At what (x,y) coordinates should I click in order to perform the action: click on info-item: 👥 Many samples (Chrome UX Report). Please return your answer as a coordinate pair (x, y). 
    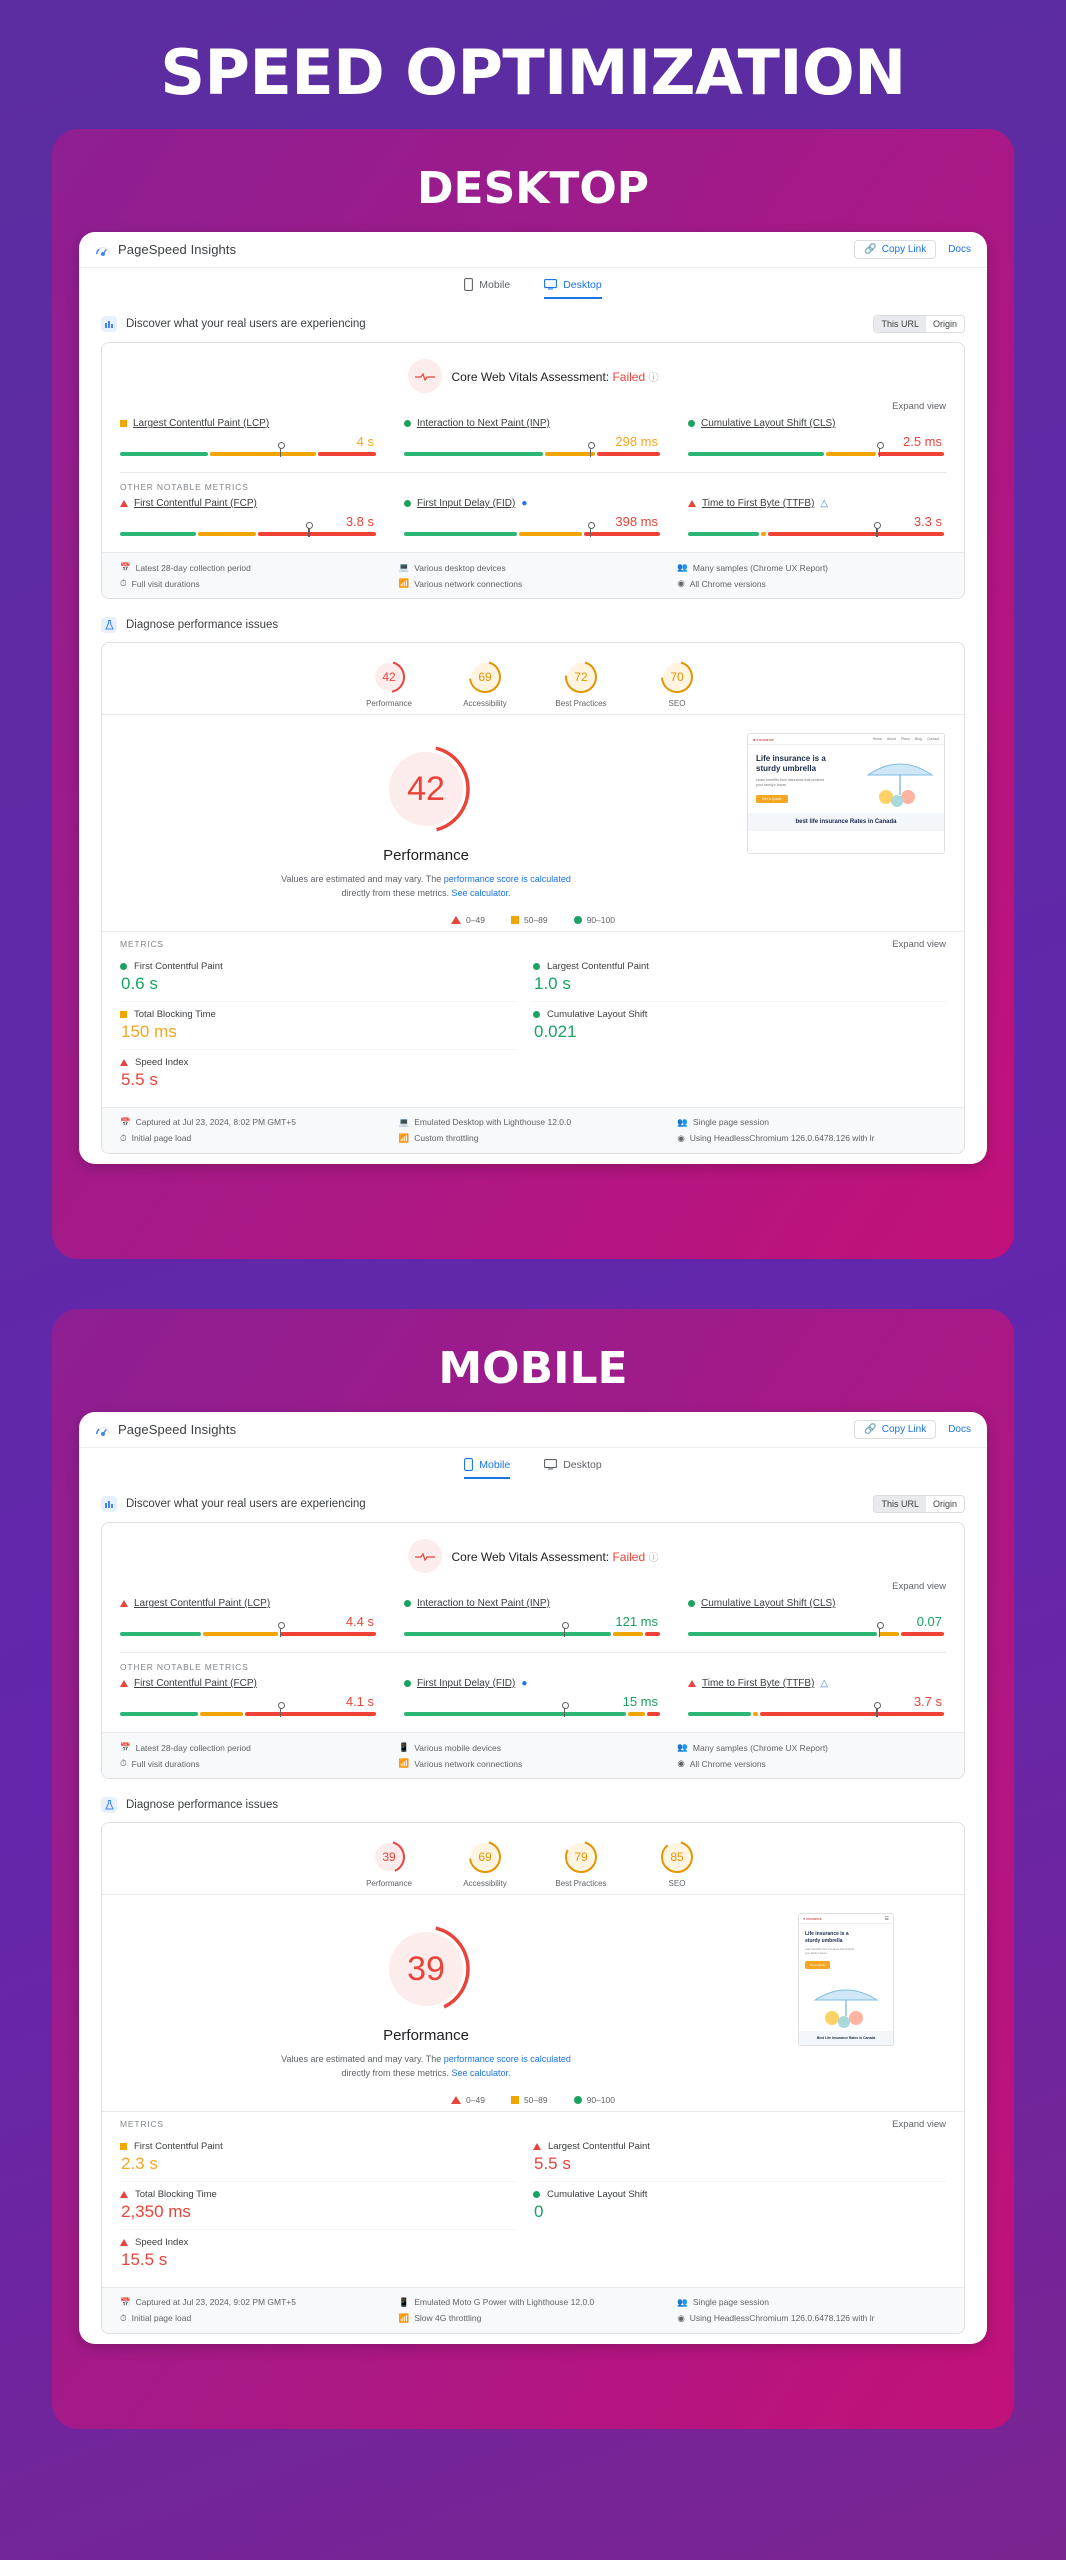
    Looking at the image, I should click on (811, 567).